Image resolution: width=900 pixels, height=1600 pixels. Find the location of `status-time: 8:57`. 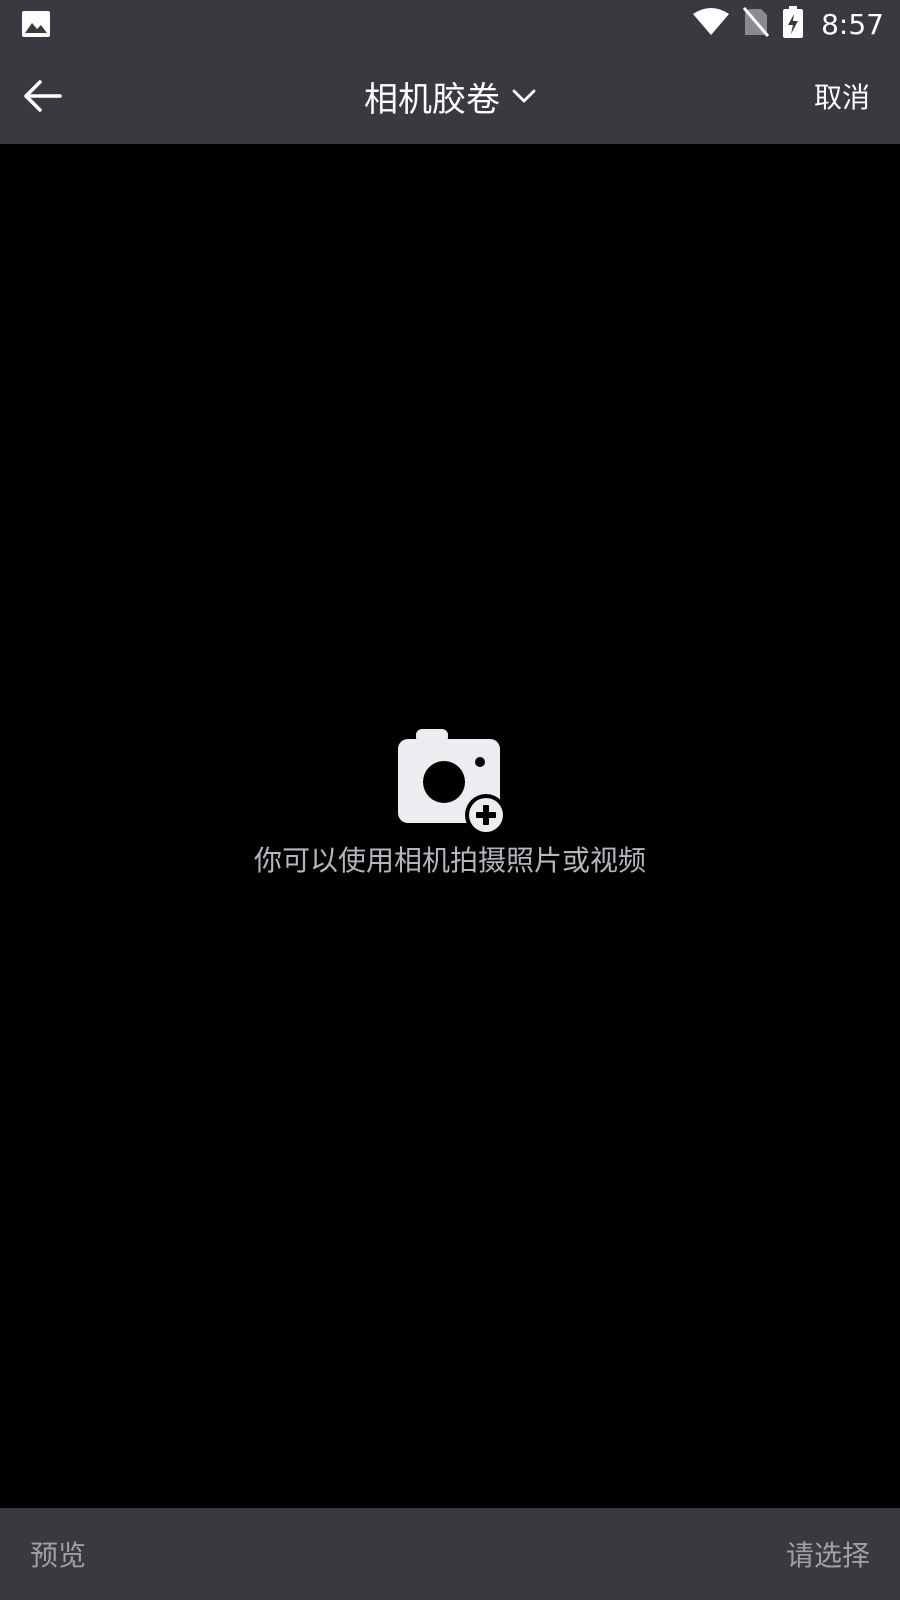

status-time: 8:57 is located at coordinates (852, 24).